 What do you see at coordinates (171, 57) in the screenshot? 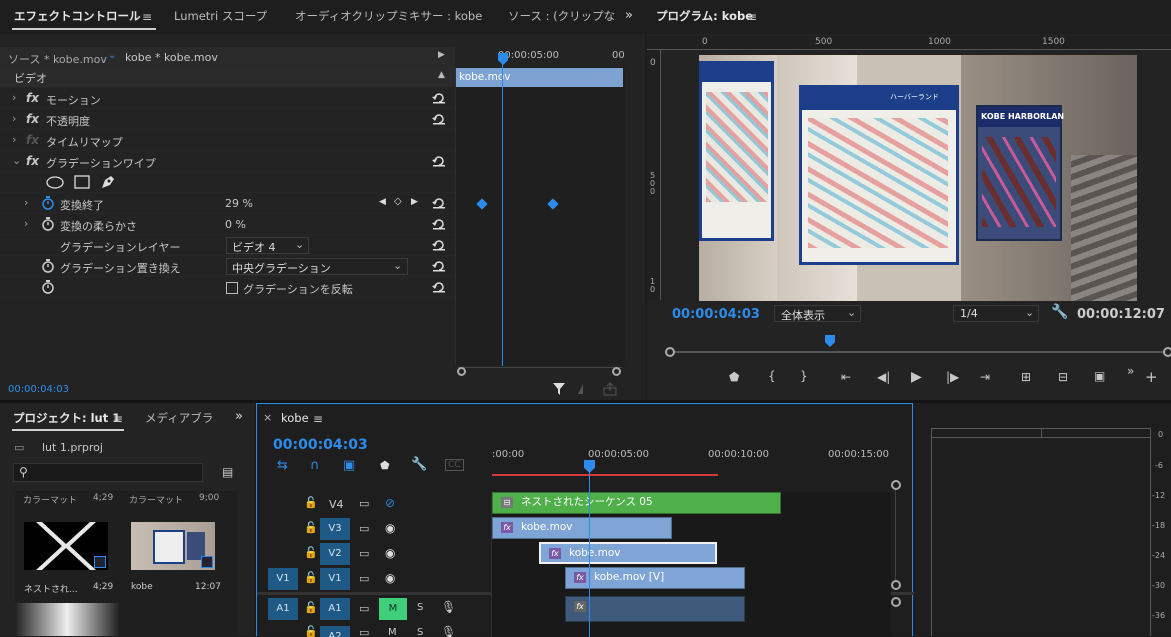
I see `sequence-clip-label: kobe * kobe.mov` at bounding box center [171, 57].